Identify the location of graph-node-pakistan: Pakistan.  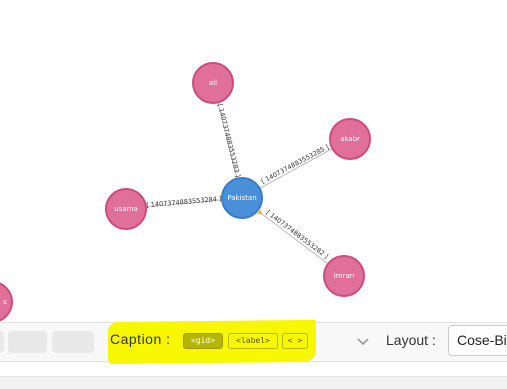
(242, 198).